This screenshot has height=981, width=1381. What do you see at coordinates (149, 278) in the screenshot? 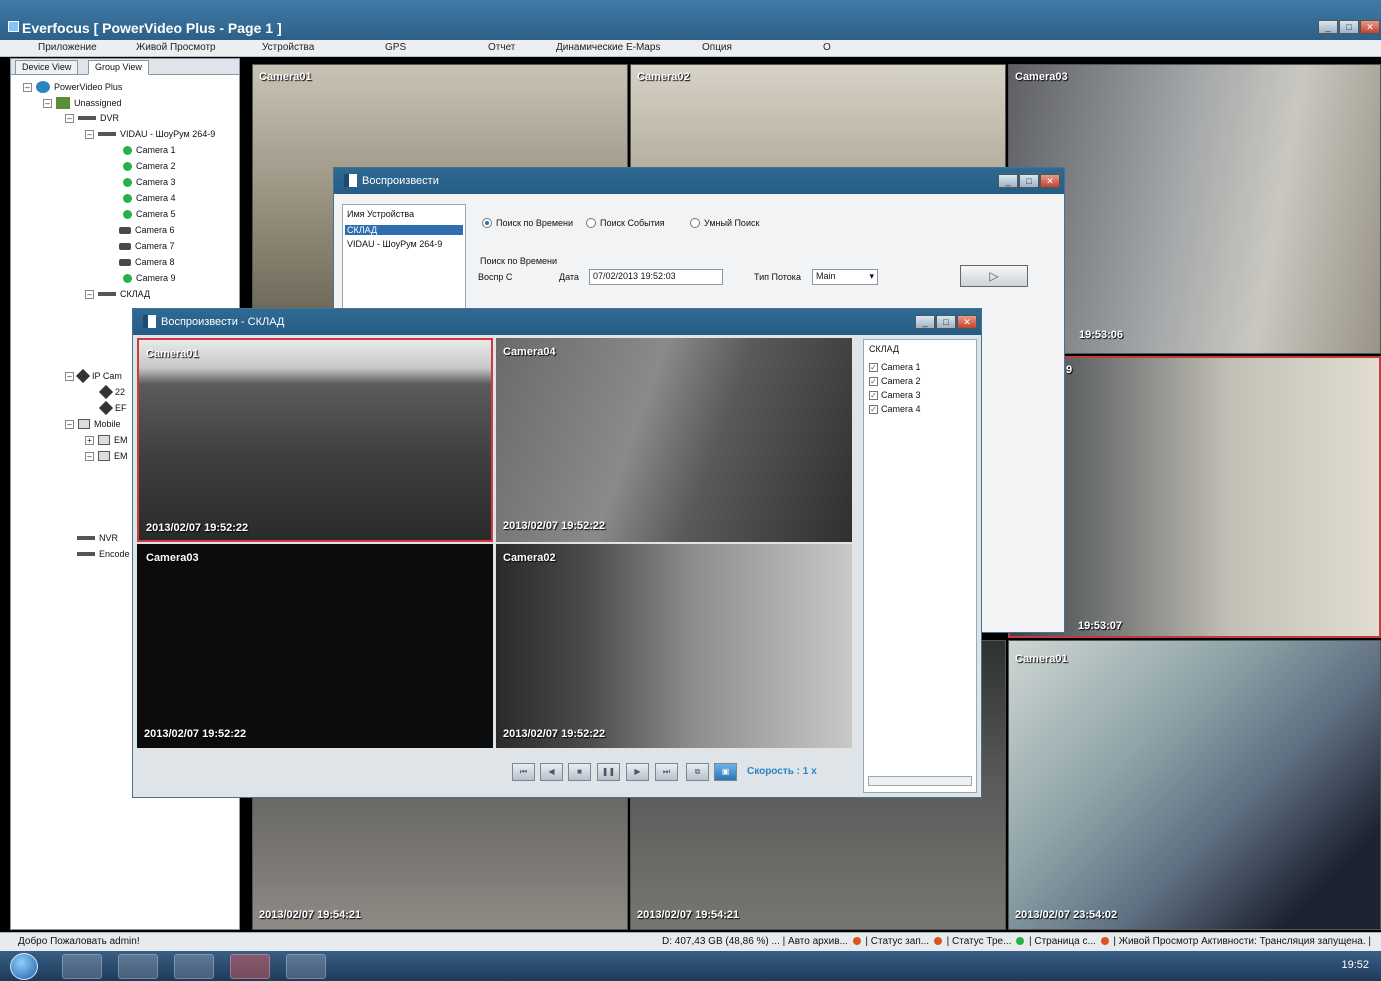
I see `tree-camera: Camera 9` at bounding box center [149, 278].